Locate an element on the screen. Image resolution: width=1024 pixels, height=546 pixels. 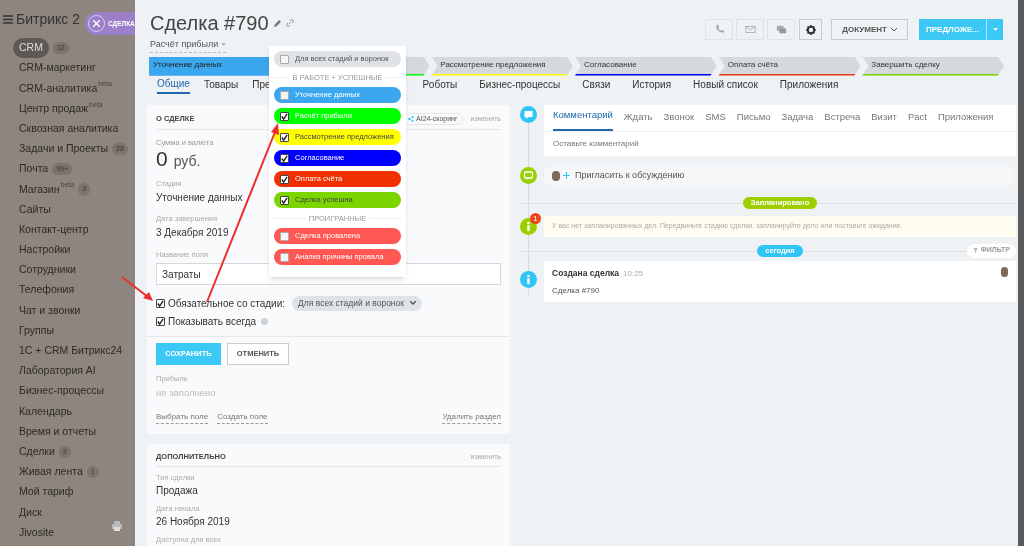
sidebar-item: CRM-аналитика is located at coordinates (55, 88).